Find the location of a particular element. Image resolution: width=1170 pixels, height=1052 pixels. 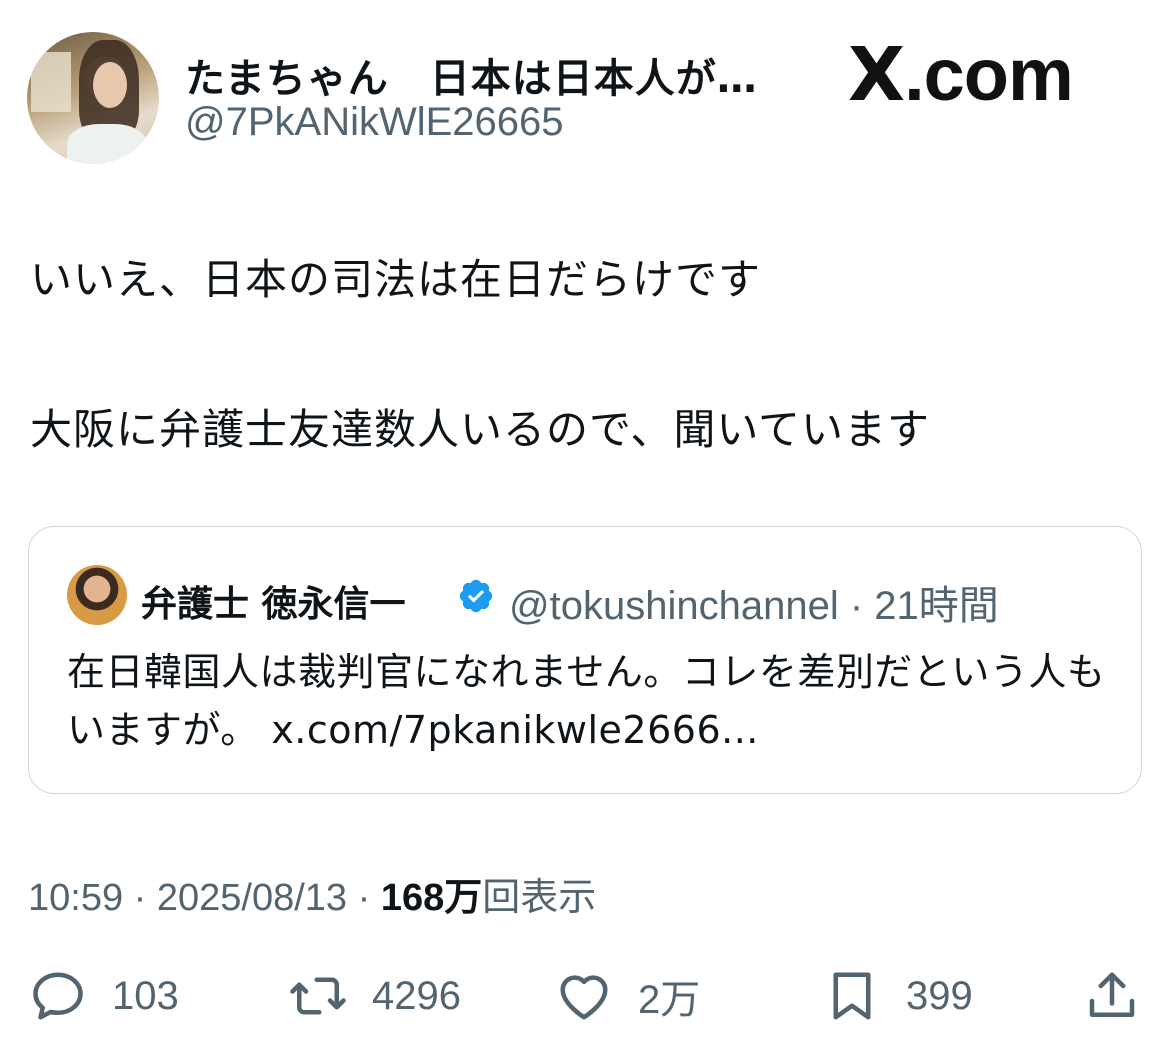

avatar-background is located at coordinates (51, 82).